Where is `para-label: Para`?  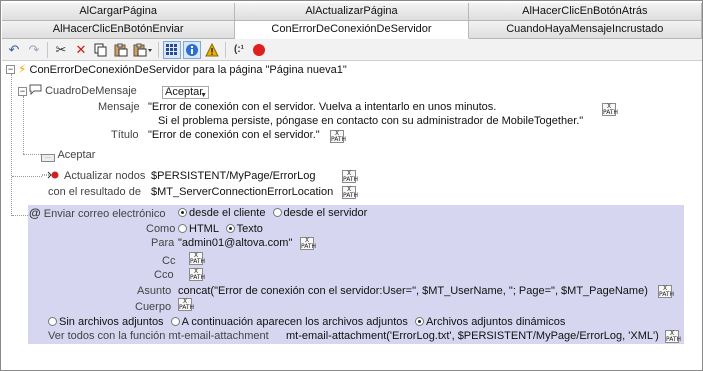
para-label: Para is located at coordinates (163, 243).